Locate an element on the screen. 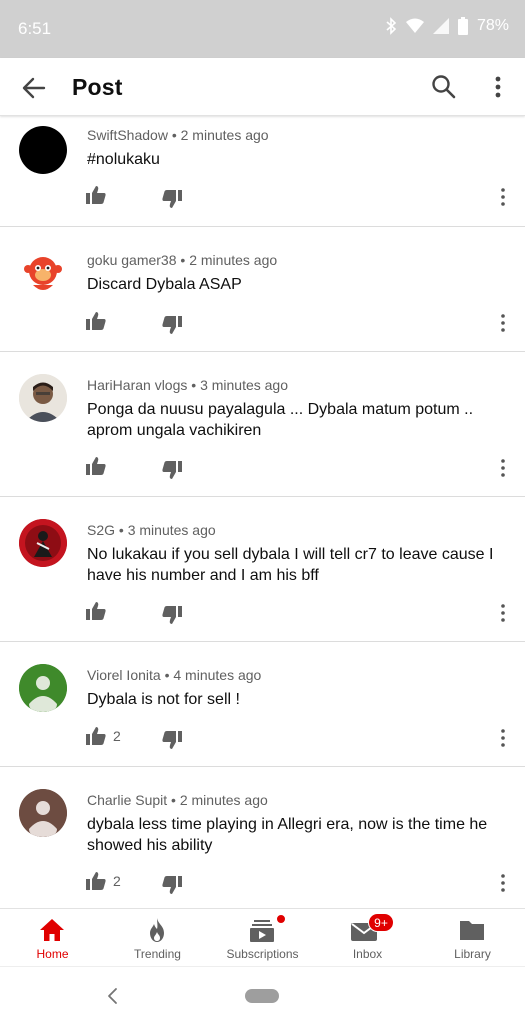 This screenshot has width=525, height=1024. bluetooth-icon is located at coordinates (391, 26).